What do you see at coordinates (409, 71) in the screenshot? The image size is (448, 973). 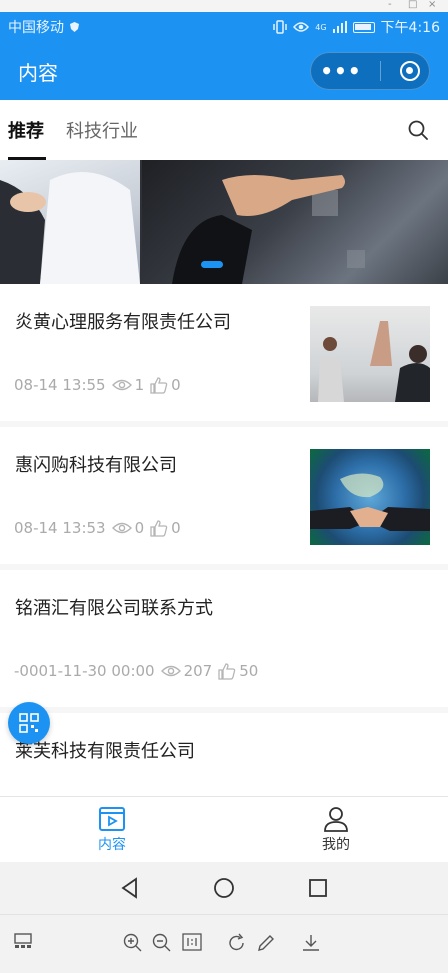 I see `close-miniprogram-icon` at bounding box center [409, 71].